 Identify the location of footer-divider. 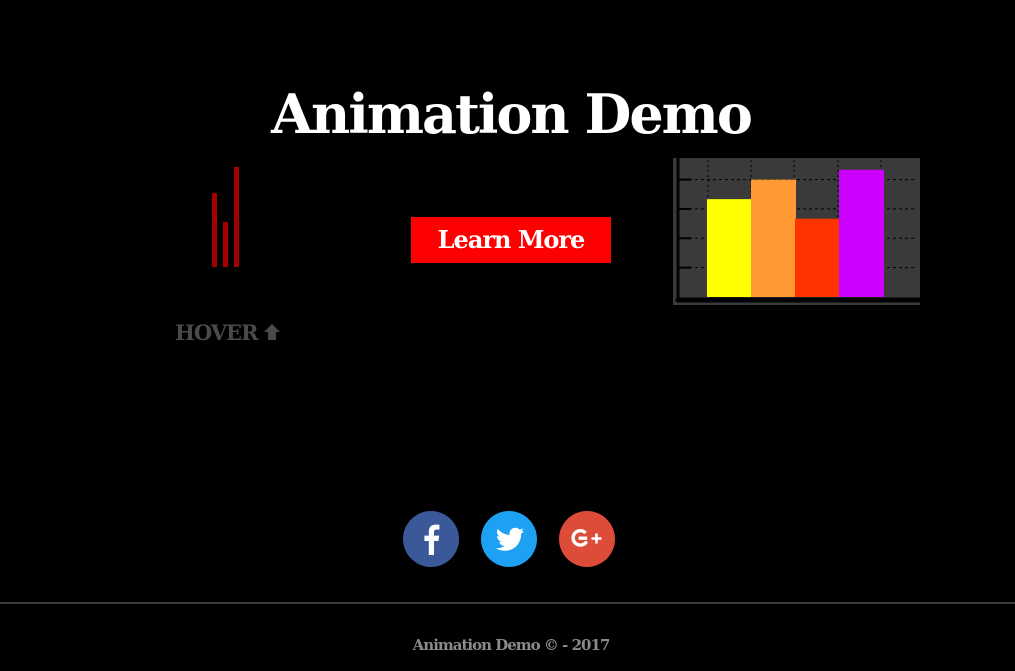
(507, 603).